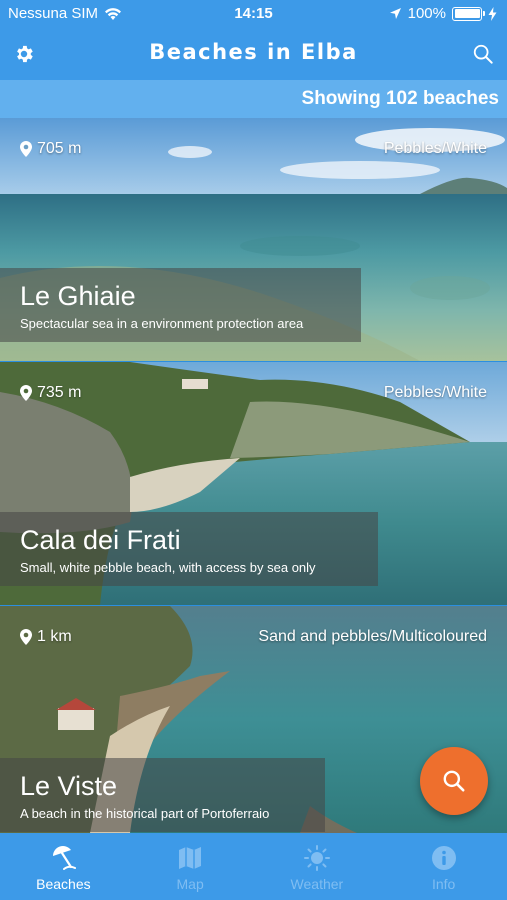 The height and width of the screenshot is (900, 507). Describe the element at coordinates (78, 296) in the screenshot. I see `beach-name: Le Ghiaie` at that location.